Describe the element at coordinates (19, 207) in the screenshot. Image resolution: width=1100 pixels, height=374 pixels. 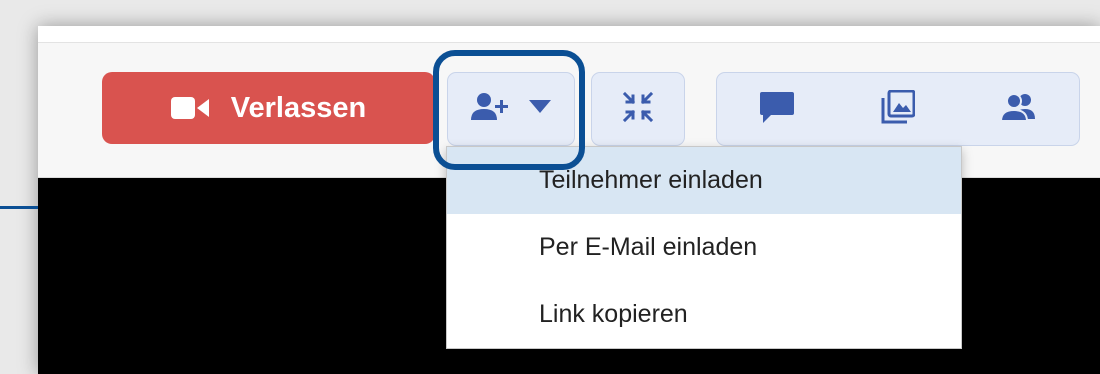
I see `callout-line-annotation` at that location.